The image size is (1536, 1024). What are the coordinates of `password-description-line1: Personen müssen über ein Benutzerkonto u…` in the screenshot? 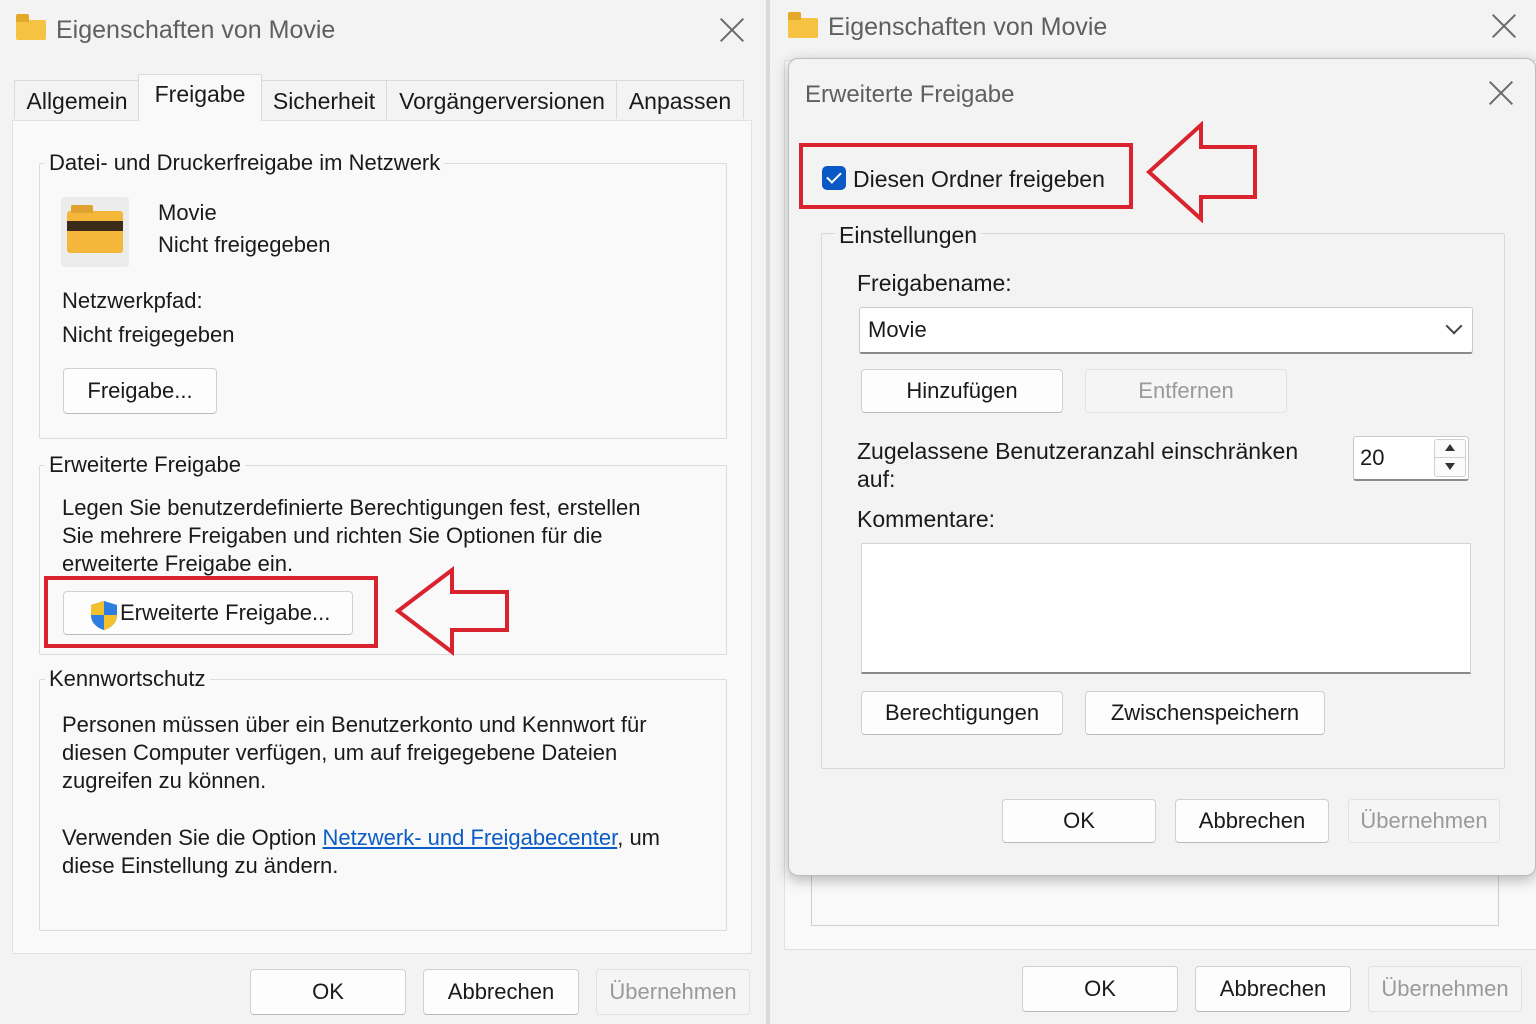 It's located at (354, 724).